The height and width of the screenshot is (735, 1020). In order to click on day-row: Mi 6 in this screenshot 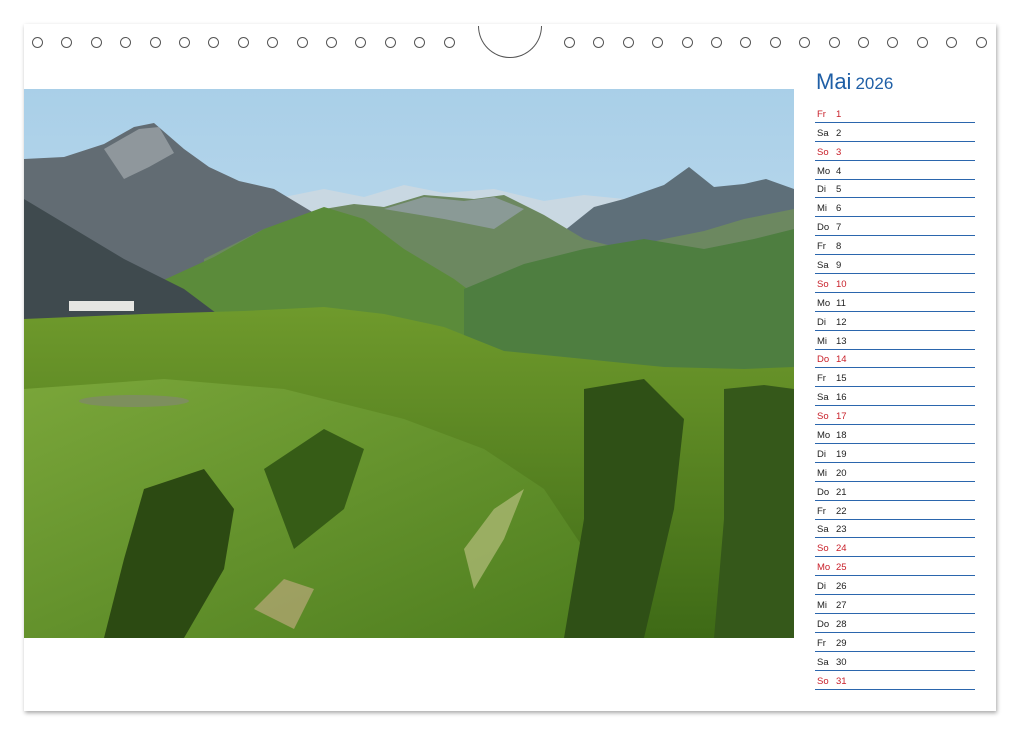, I will do `click(895, 208)`.